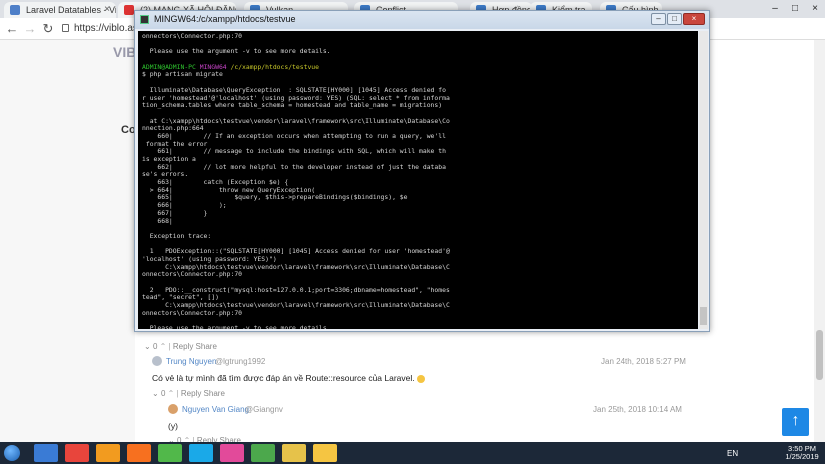 The width and height of the screenshot is (825, 464). Describe the element at coordinates (12, 453) in the screenshot. I see `start-button` at that location.